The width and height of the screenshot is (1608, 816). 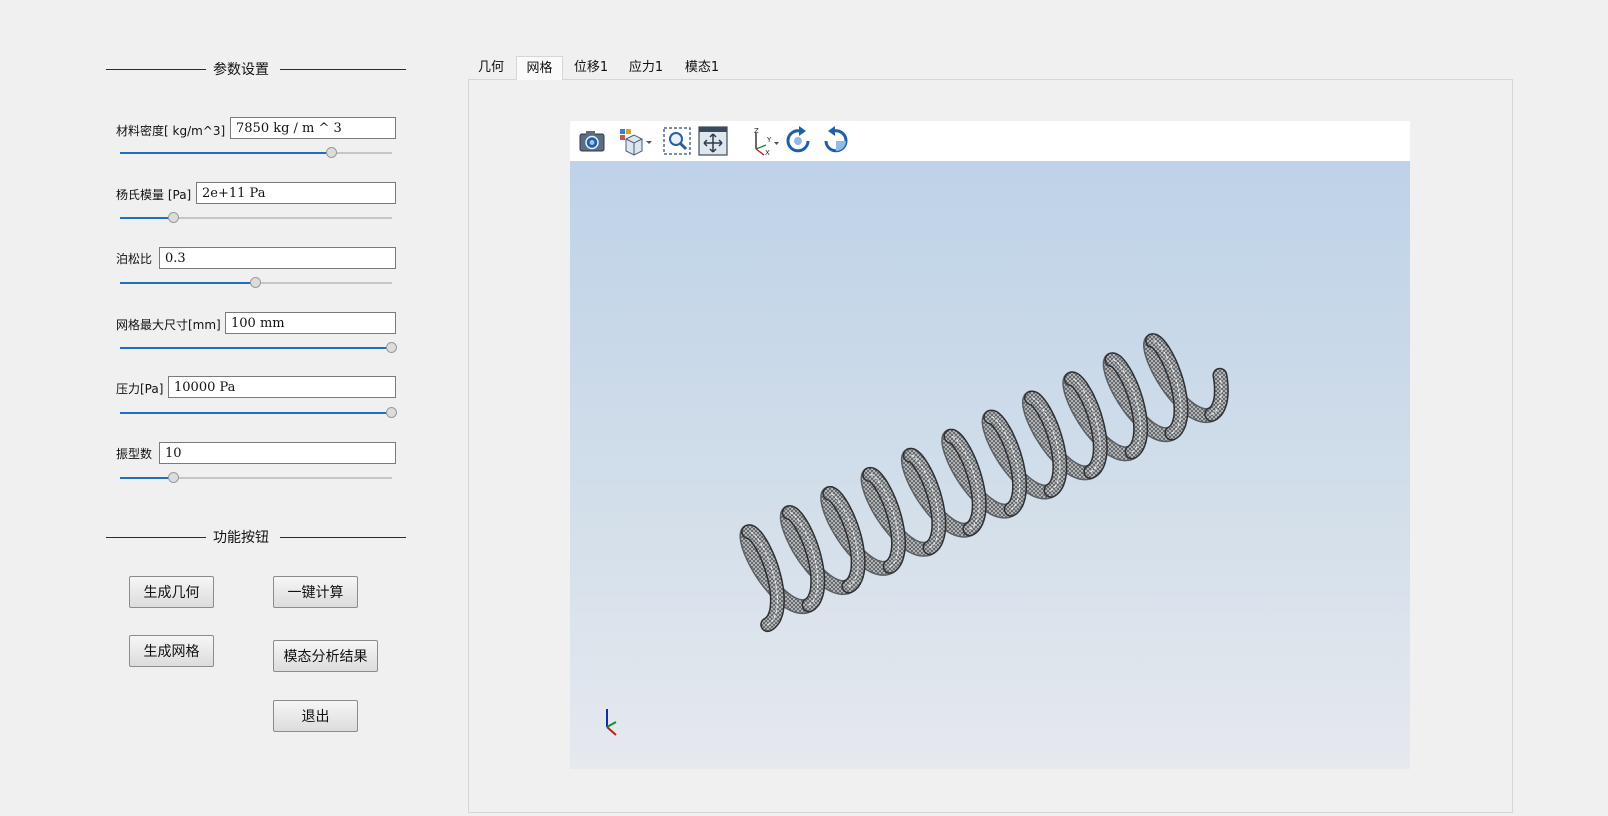 What do you see at coordinates (154, 195) in the screenshot?
I see `youngs-modulus-label: 杨氏模量 [Pa]` at bounding box center [154, 195].